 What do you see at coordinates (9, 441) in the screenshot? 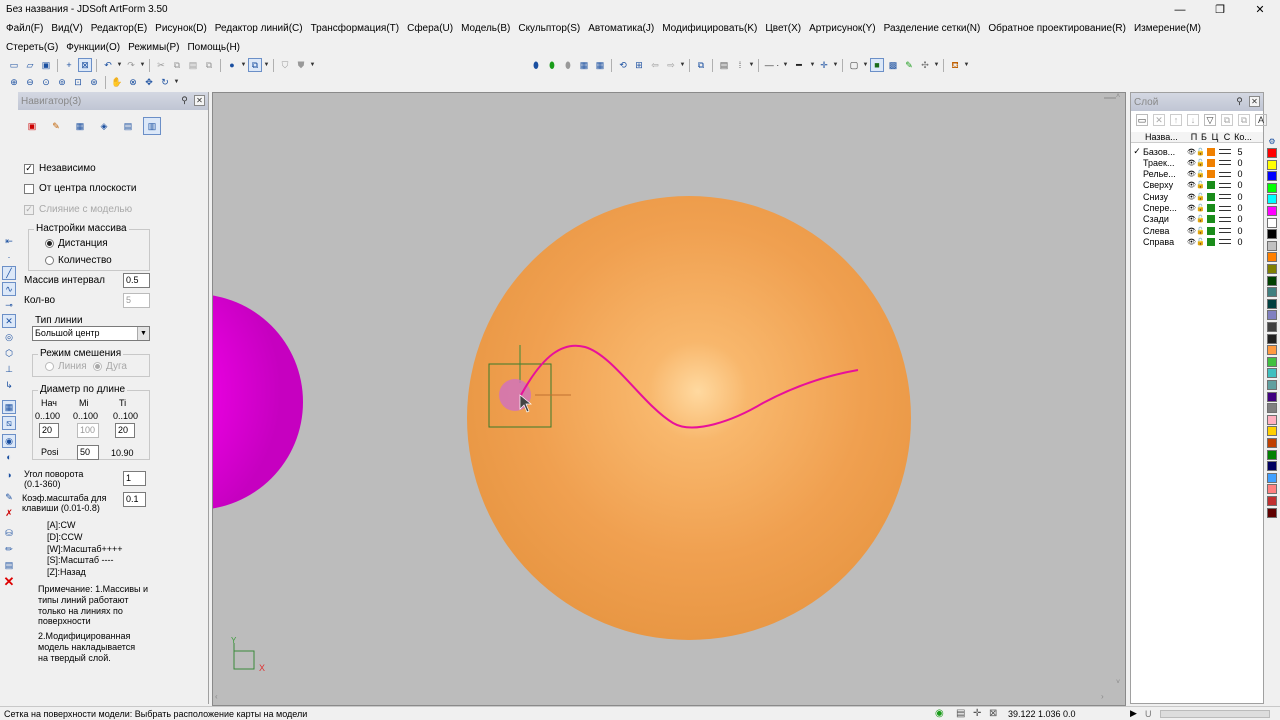
I see `eye-surface-icon: ◉` at bounding box center [9, 441].